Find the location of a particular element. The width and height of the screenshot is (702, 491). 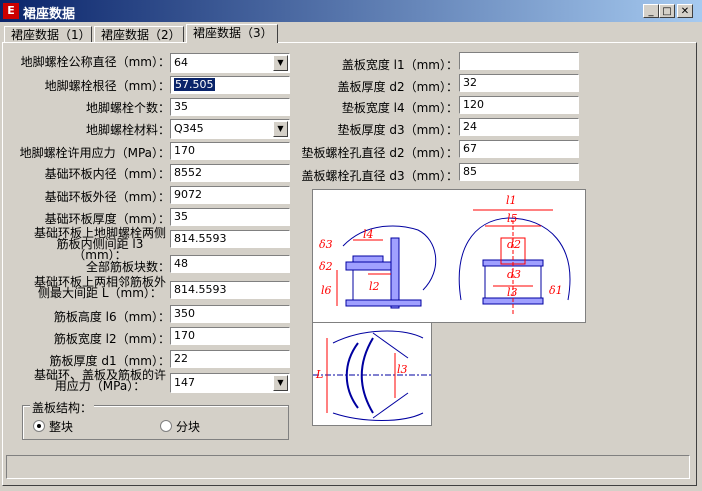

label-base-ring-inner-diameter: 基础环板内径（mm）： is located at coordinates (107, 174).